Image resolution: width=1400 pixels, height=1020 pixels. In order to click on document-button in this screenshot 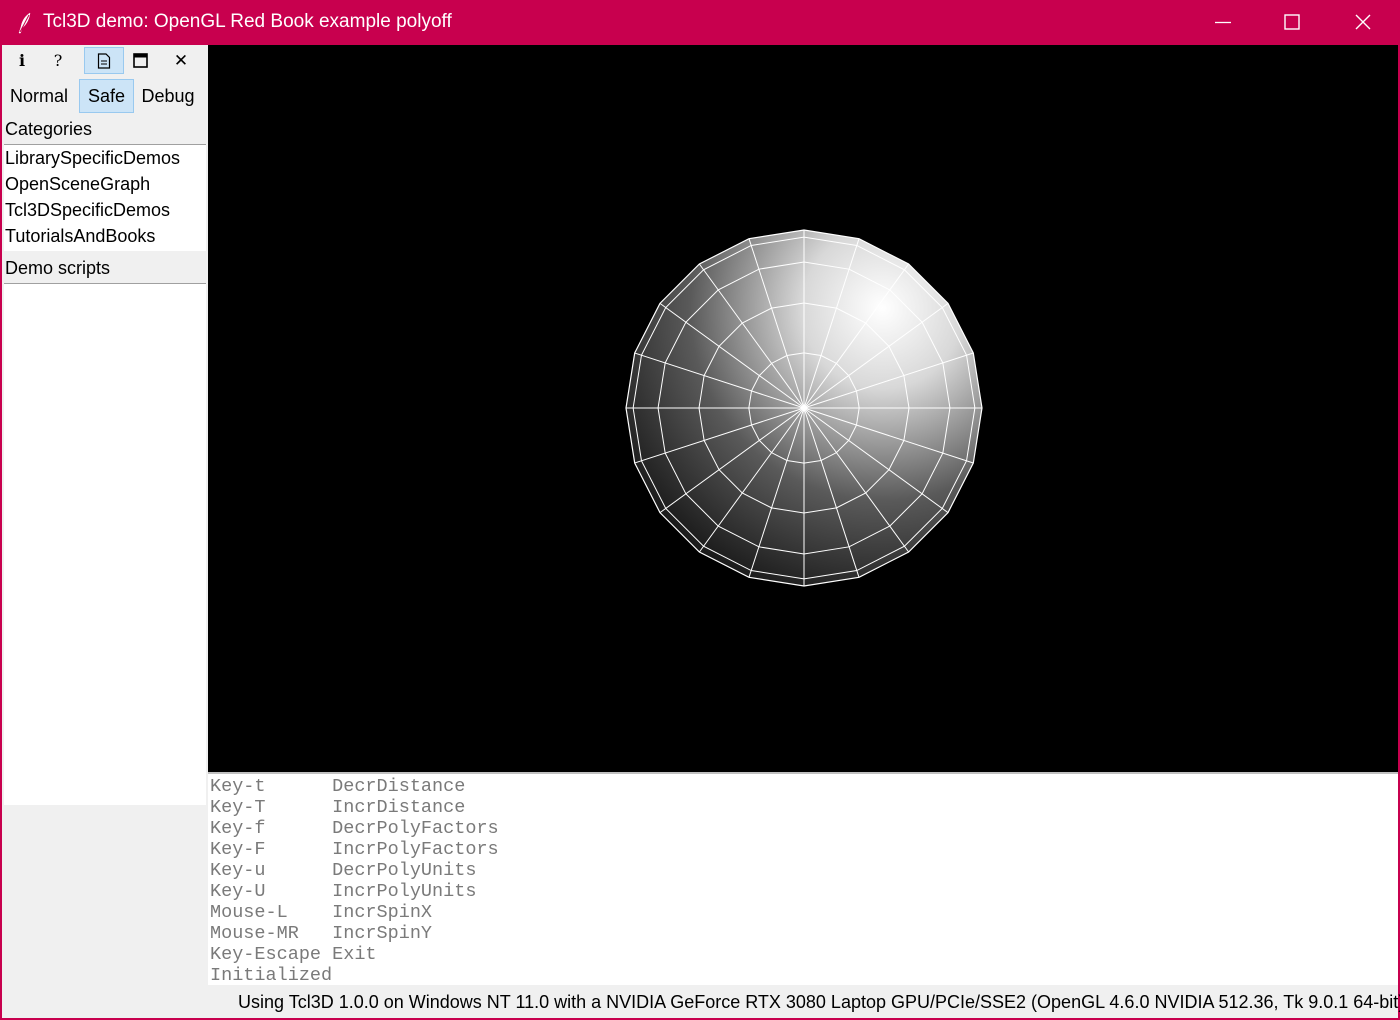, I will do `click(104, 60)`.